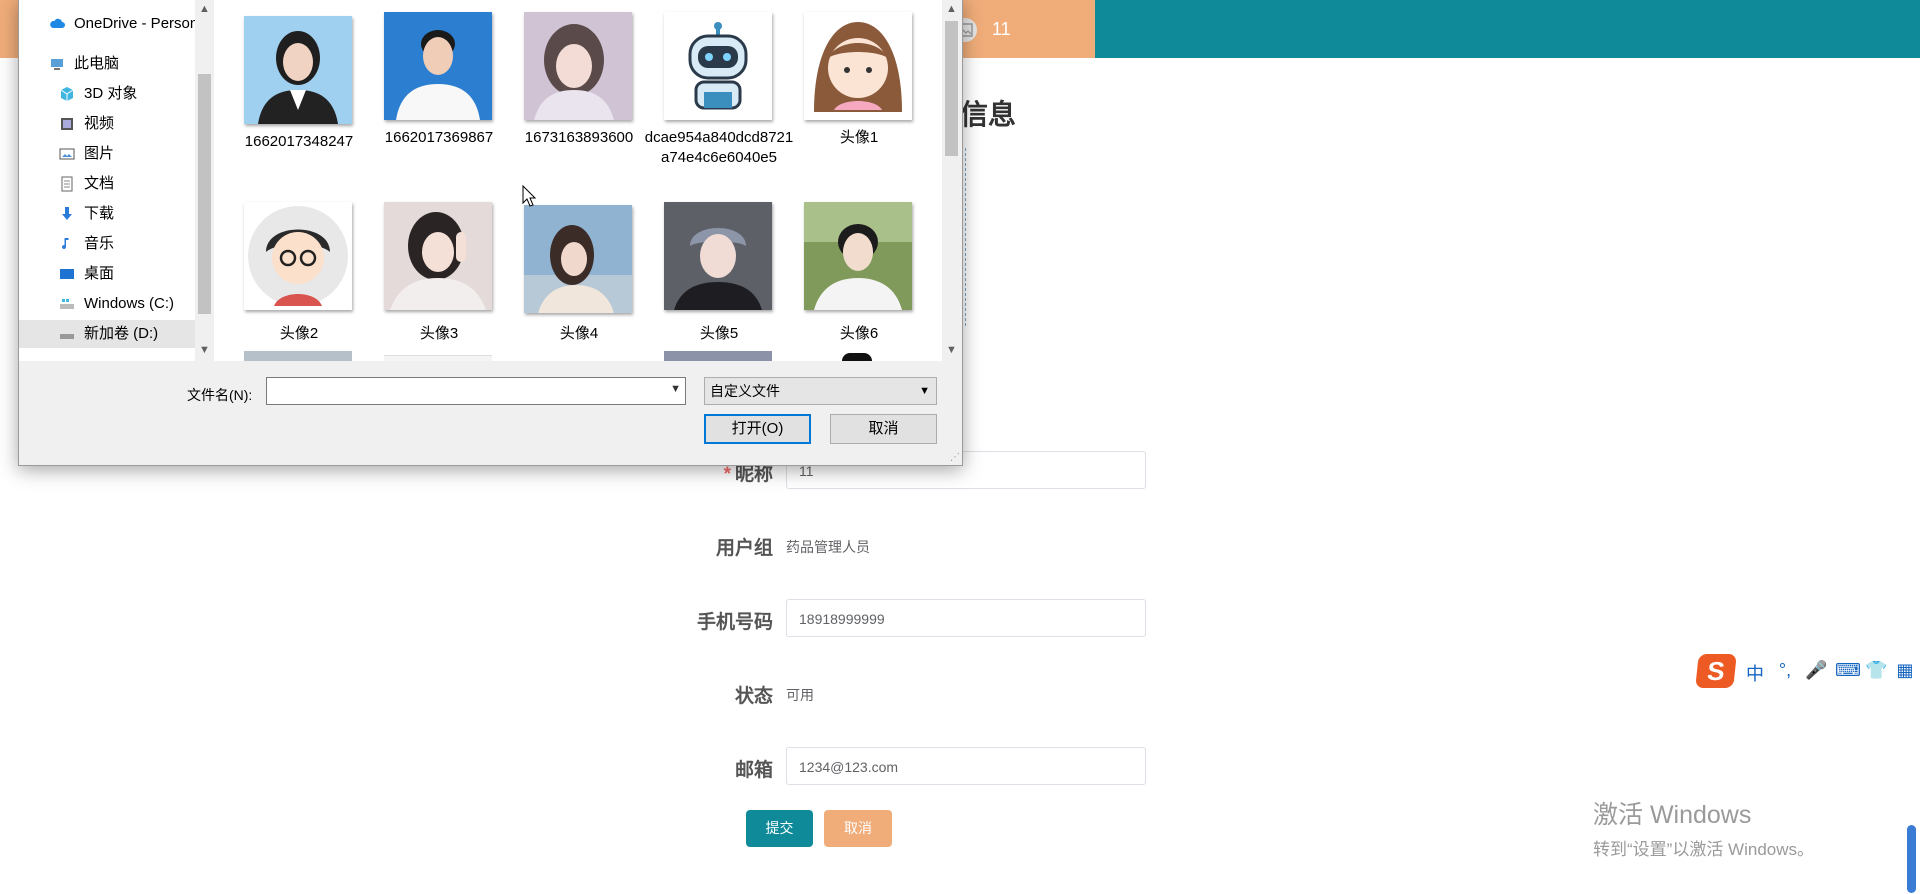 Image resolution: width=1920 pixels, height=894 pixels. Describe the element at coordinates (107, 244) in the screenshot. I see `nav-item-music: 音乐` at that location.